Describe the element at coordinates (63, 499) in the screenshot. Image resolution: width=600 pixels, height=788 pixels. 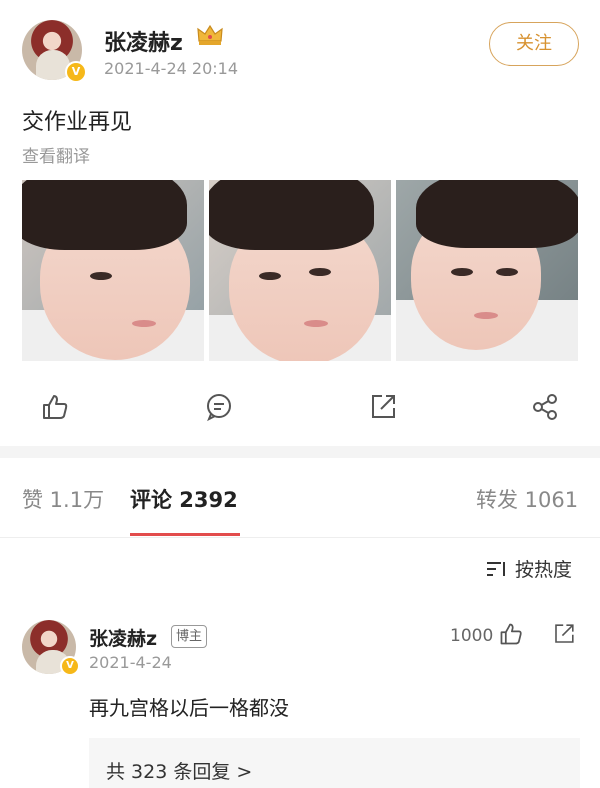
I see `tab-likes: 赞 1.1万` at that location.